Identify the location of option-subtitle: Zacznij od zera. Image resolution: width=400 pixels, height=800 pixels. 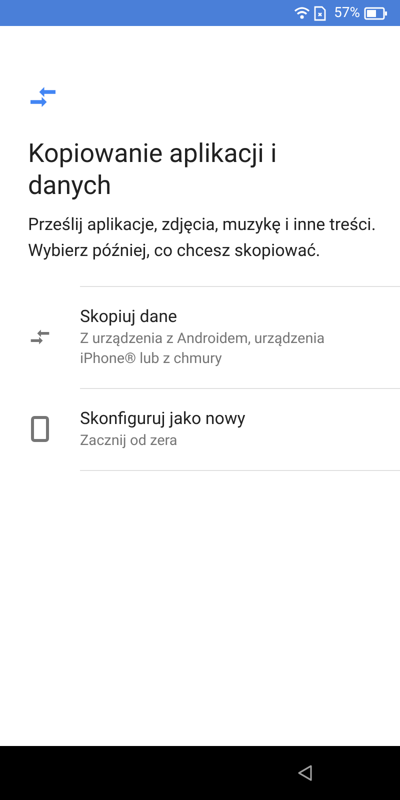
(129, 441).